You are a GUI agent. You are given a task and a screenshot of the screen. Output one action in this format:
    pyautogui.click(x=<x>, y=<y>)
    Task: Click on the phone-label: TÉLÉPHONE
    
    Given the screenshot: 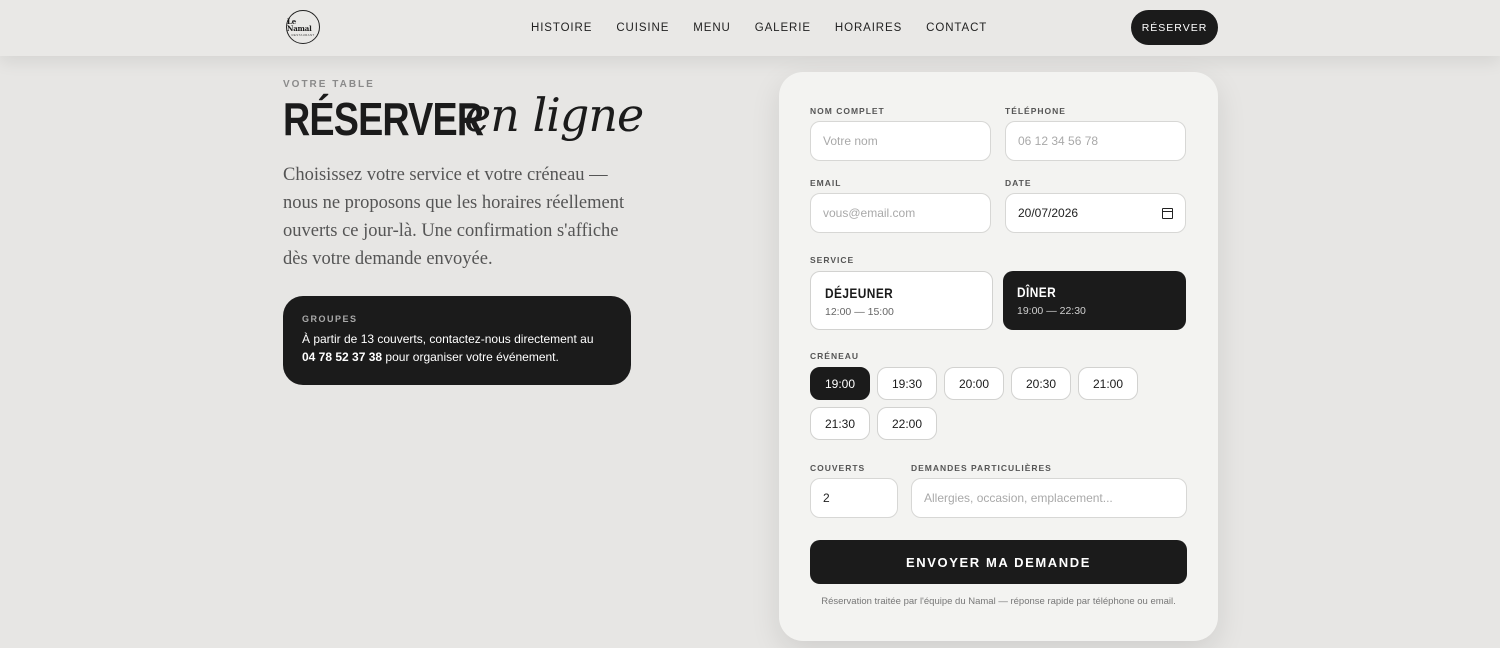 What is the action you would take?
    pyautogui.click(x=1035, y=111)
    